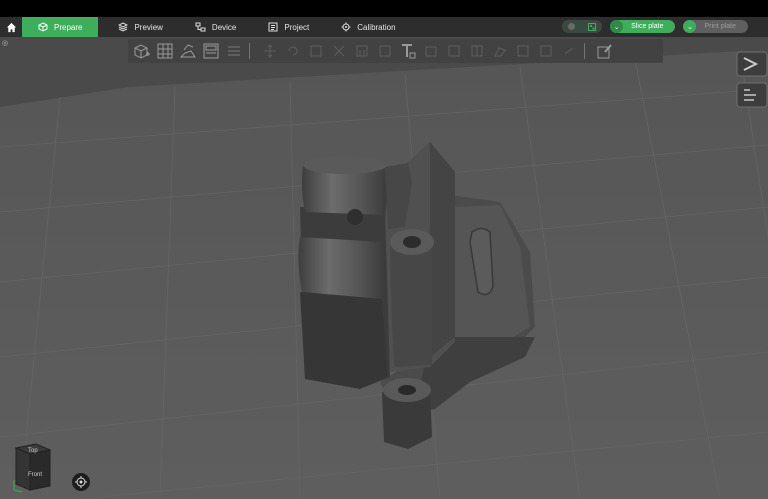 This screenshot has height=499, width=768. I want to click on support-button, so click(361, 51).